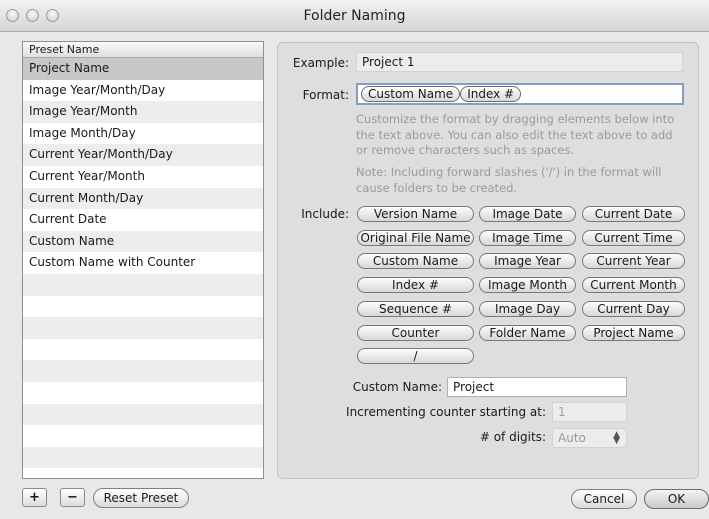  What do you see at coordinates (633, 285) in the screenshot?
I see `include-element-token: Current Month` at bounding box center [633, 285].